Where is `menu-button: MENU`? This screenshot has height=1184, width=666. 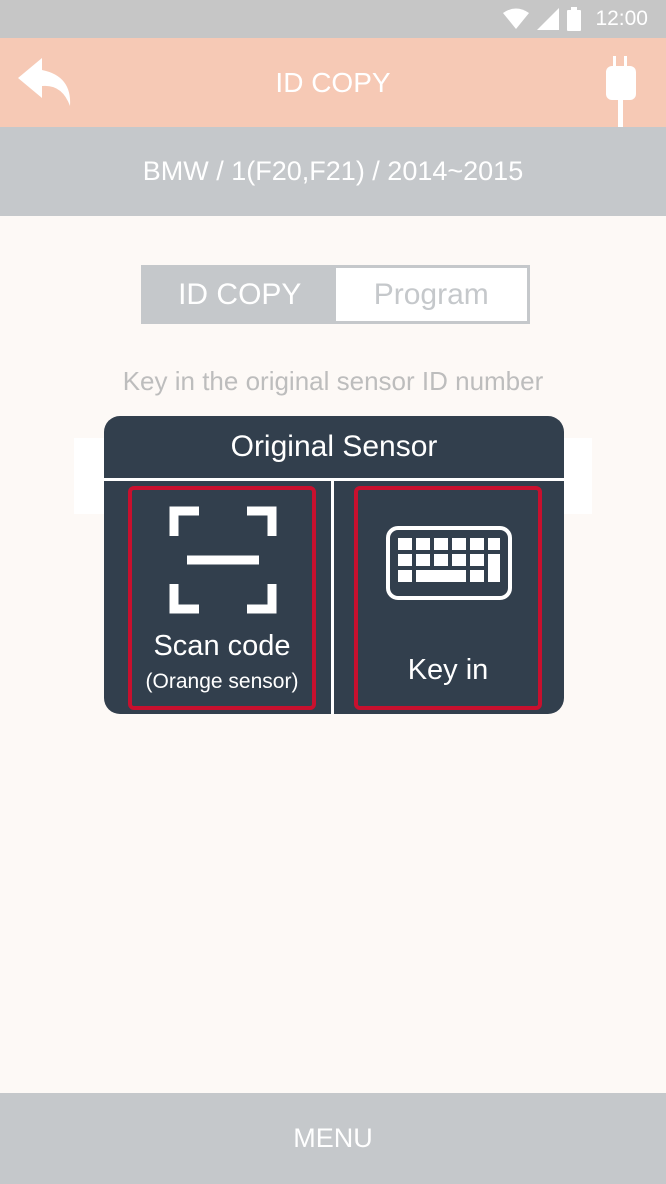 menu-button: MENU is located at coordinates (333, 1138).